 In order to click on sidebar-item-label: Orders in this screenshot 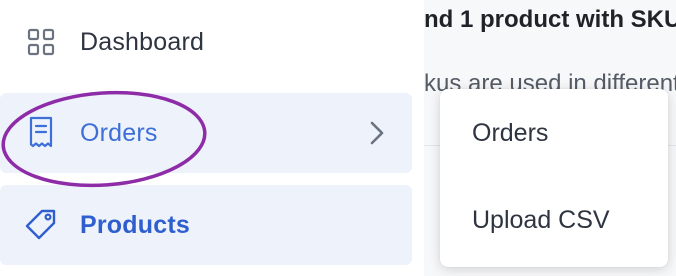, I will do `click(119, 132)`.